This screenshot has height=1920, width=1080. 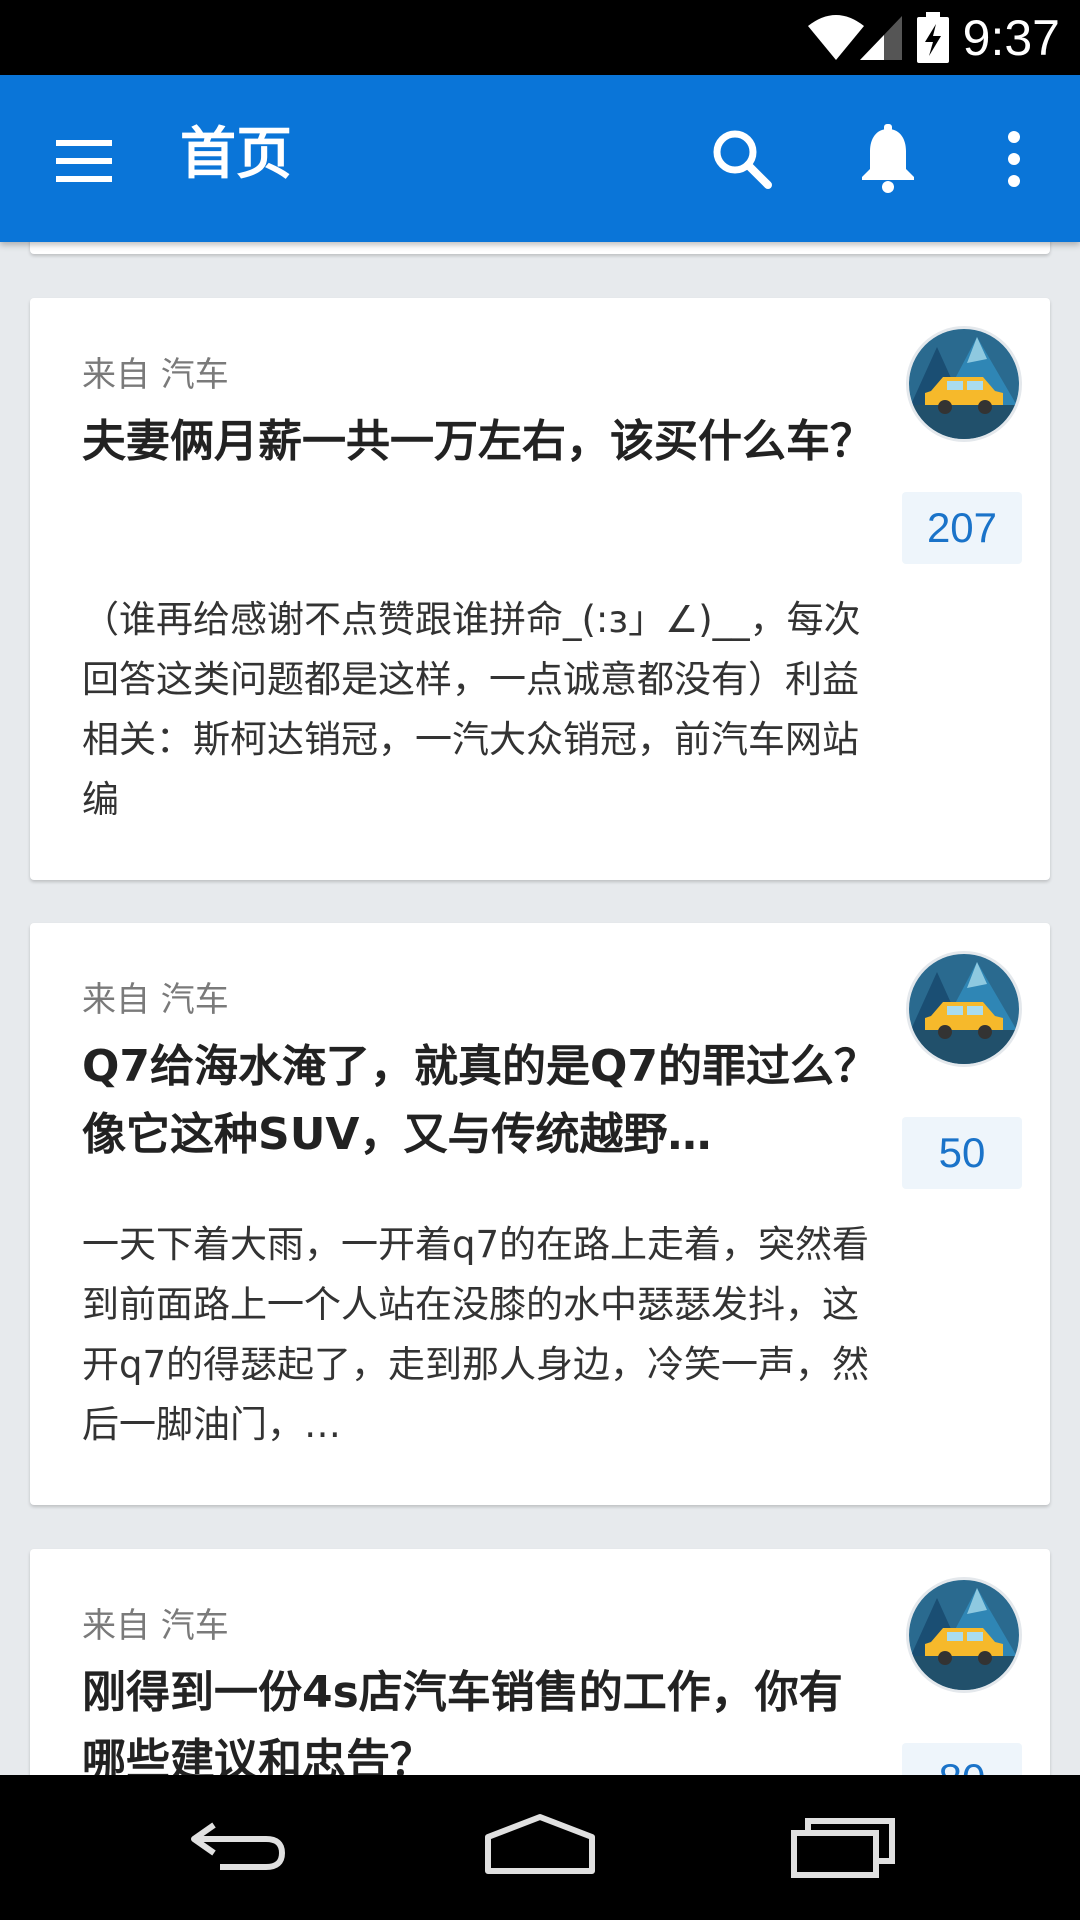 I want to click on answer-count-badge: 50, so click(x=962, y=1153).